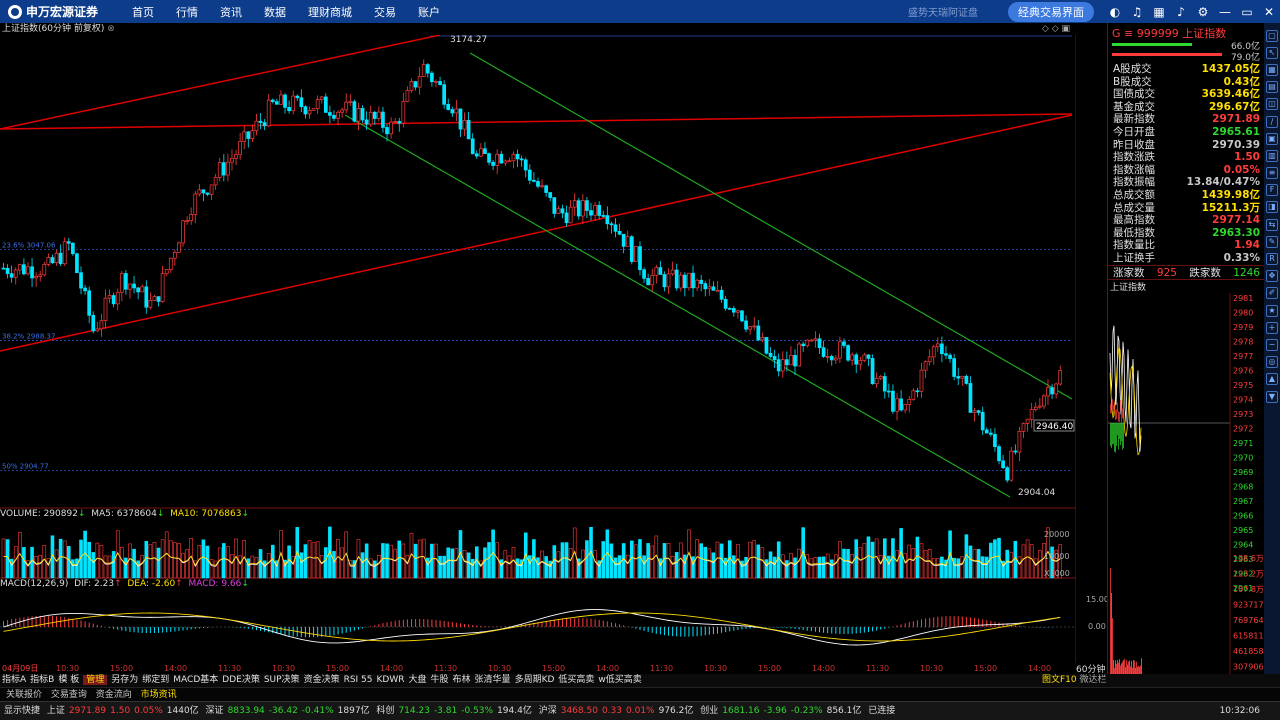 The image size is (1280, 720). What do you see at coordinates (1181, 12) in the screenshot?
I see `bell-icon: ♪` at bounding box center [1181, 12].